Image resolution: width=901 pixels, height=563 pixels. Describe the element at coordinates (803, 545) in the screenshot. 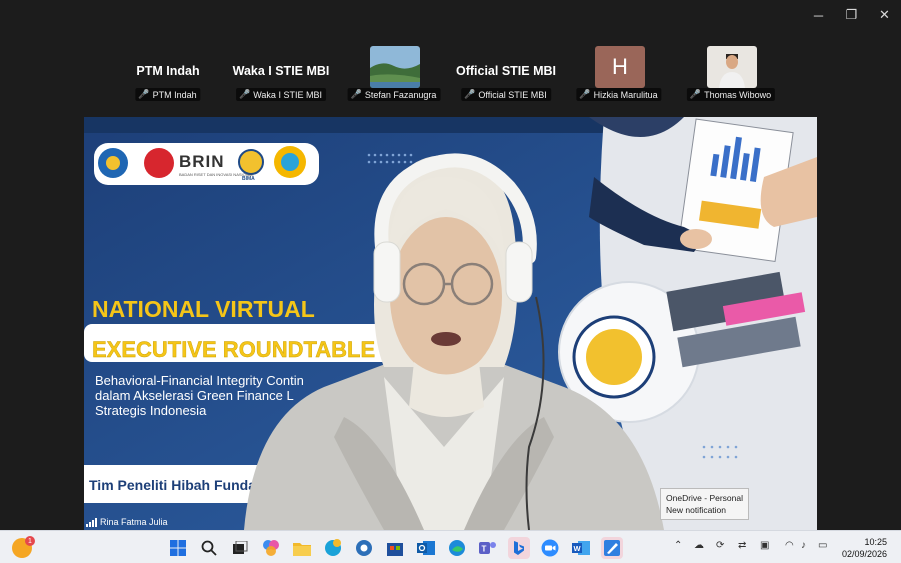

I see `volume-icon: ♪` at that location.